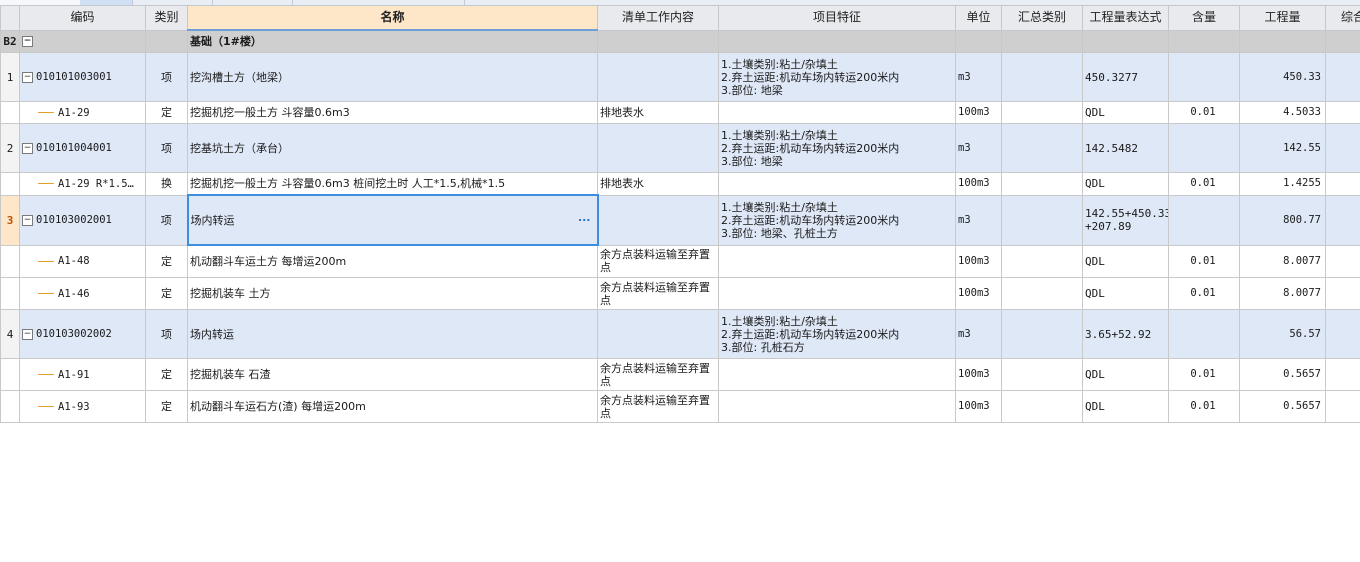  What do you see at coordinates (1342, 374) in the screenshot?
I see `composite-cell: 4` at bounding box center [1342, 374].